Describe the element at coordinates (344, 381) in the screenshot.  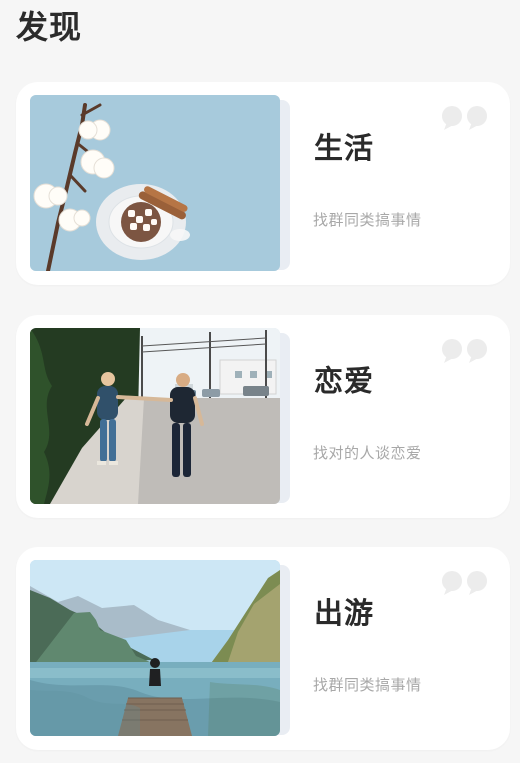
I see `card-title: 恋爱` at that location.